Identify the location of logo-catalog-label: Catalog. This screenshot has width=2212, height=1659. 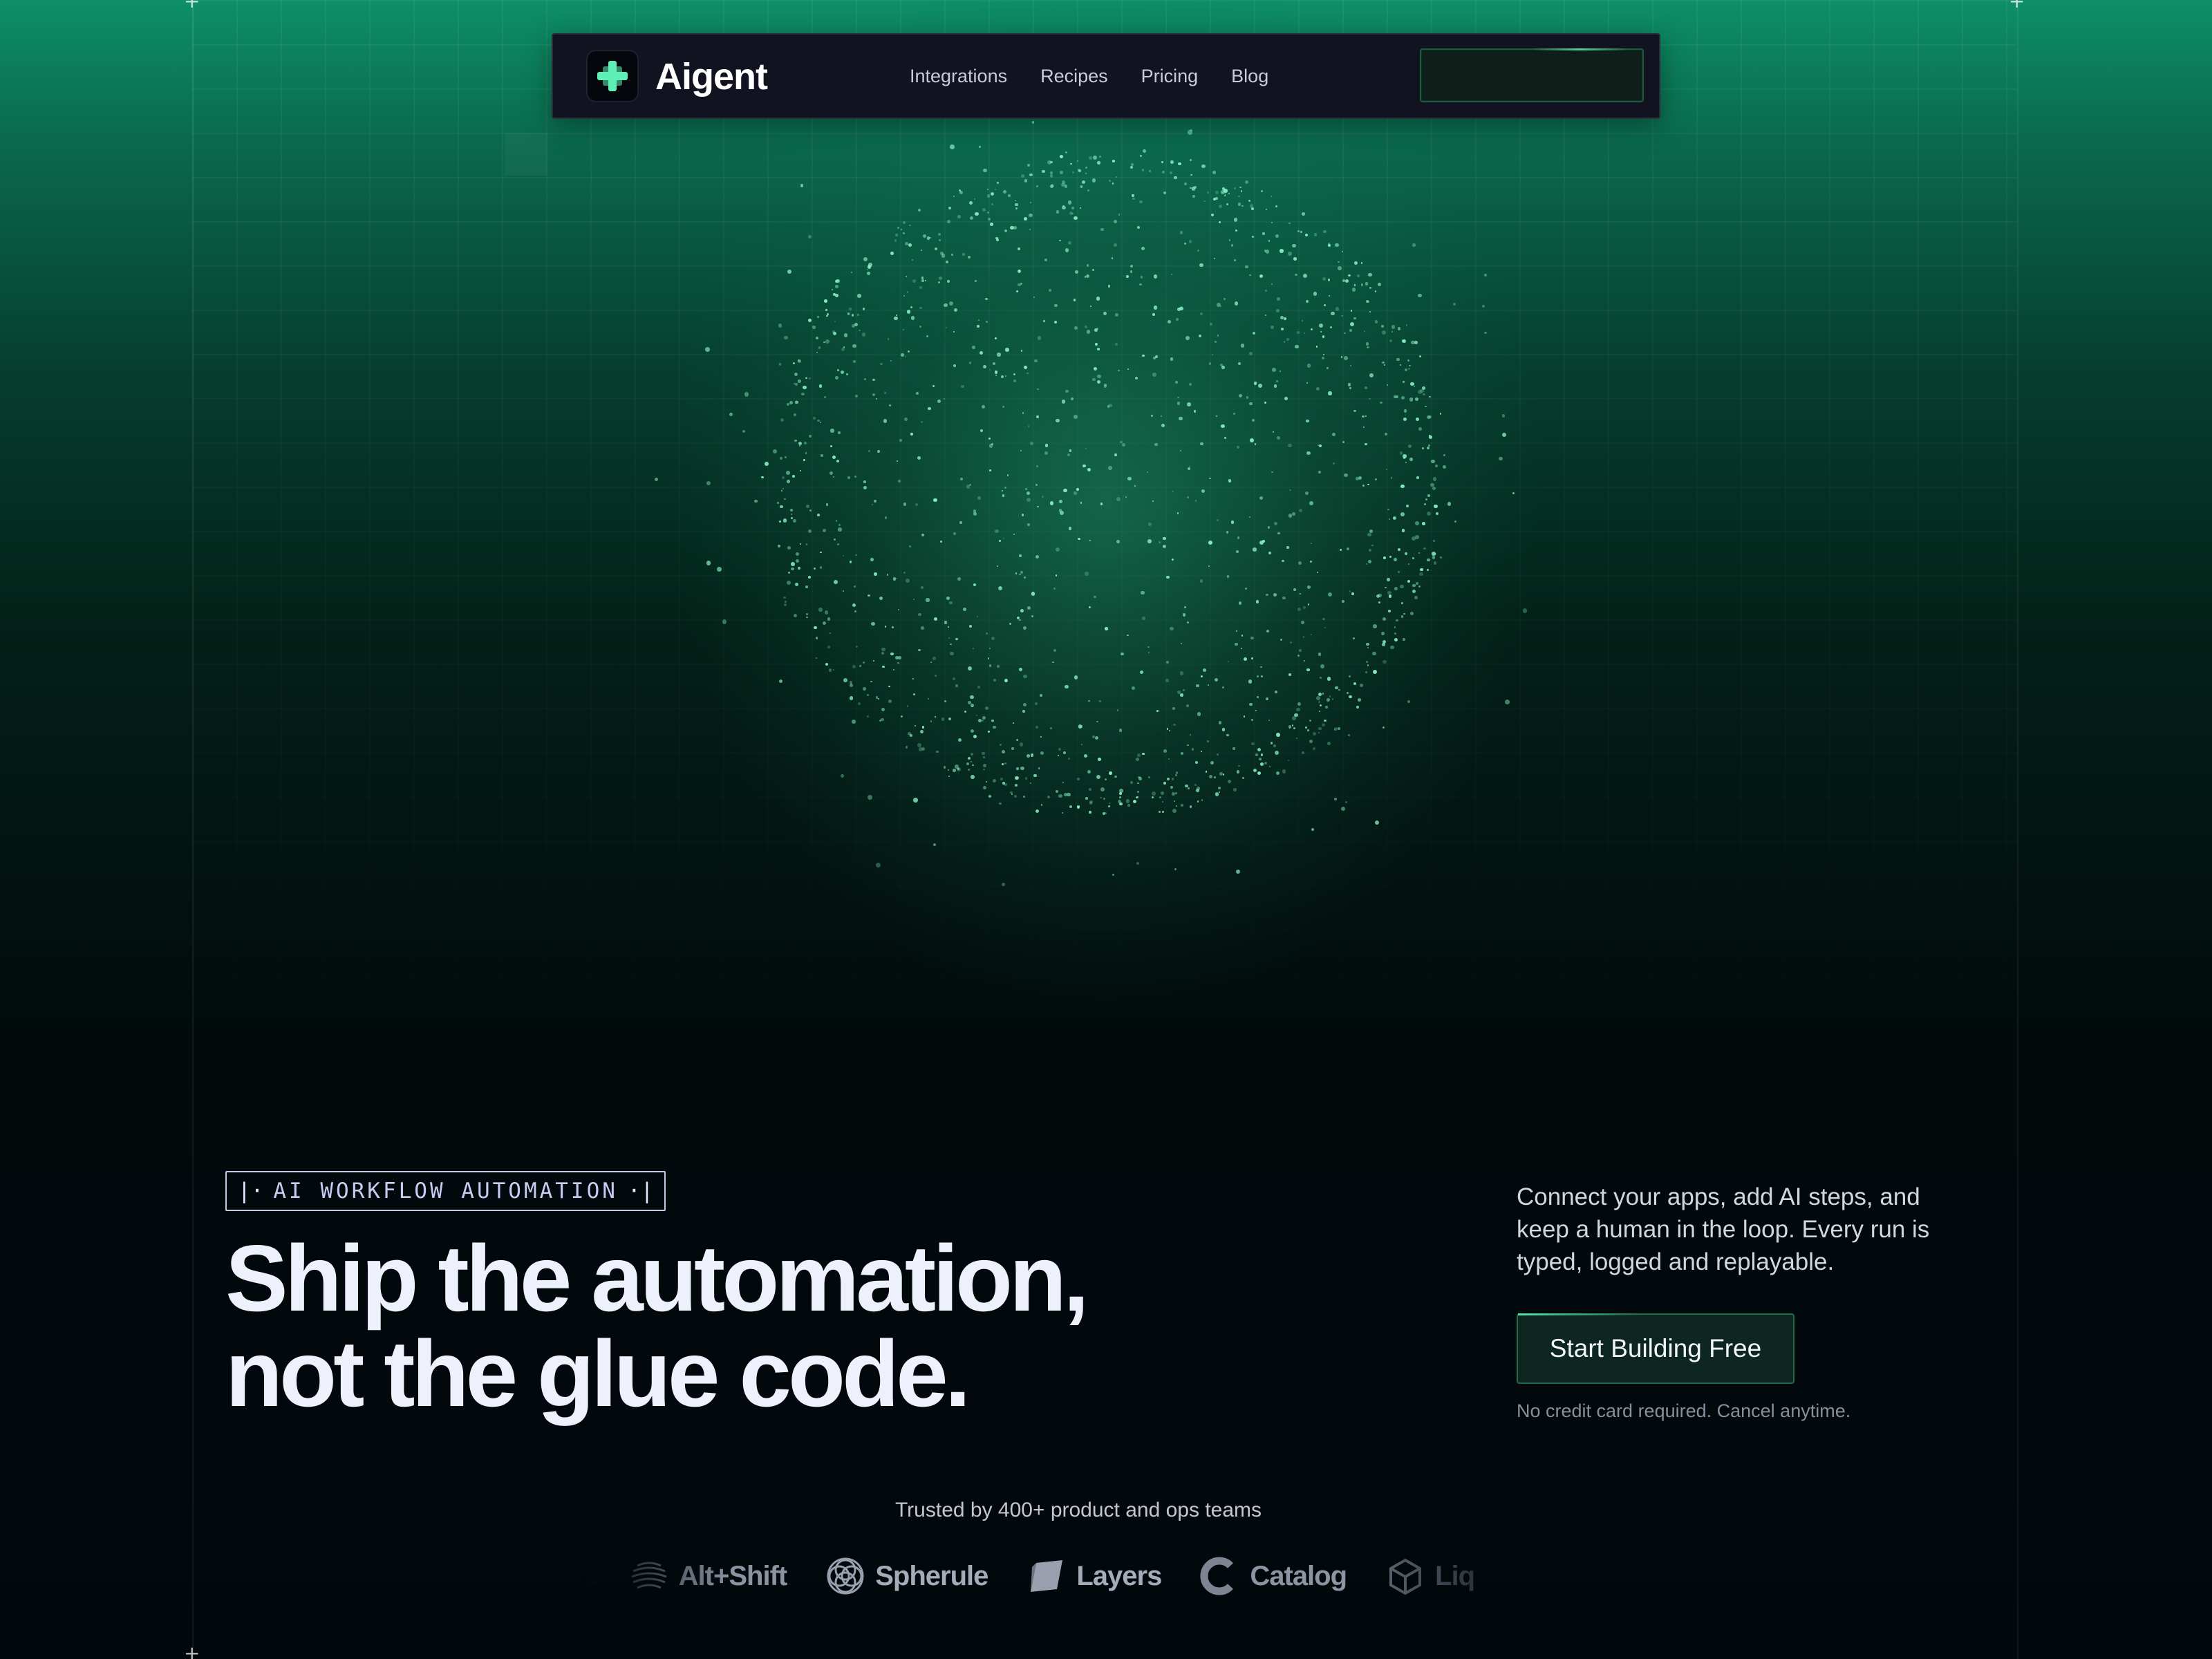
(1298, 1576).